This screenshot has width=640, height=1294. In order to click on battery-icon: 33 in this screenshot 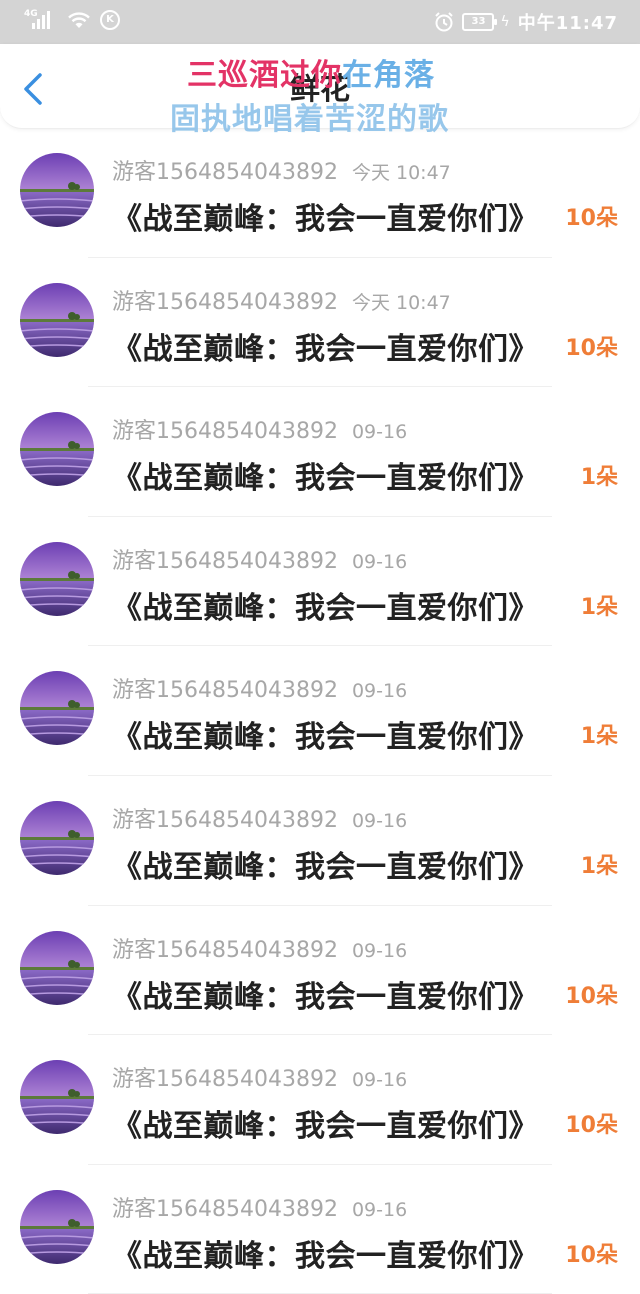, I will do `click(480, 22)`.